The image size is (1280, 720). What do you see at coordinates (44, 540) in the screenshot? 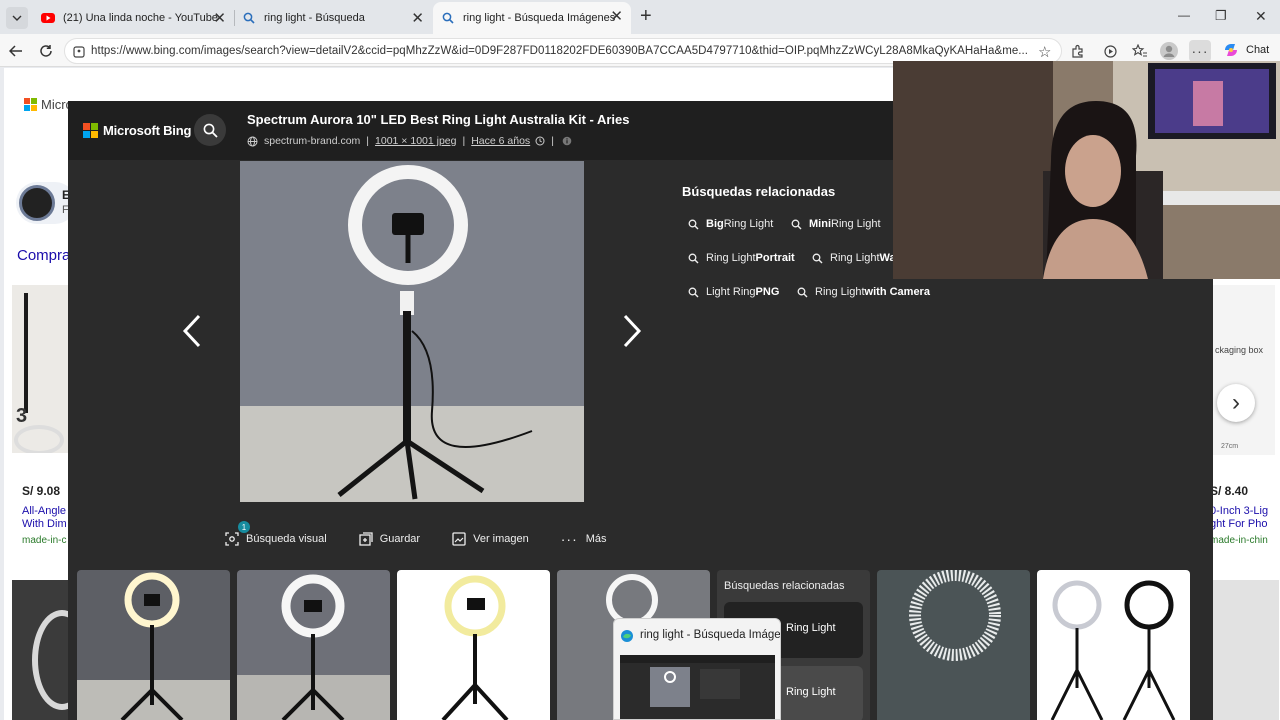
I see `product-source: made-in-c` at bounding box center [44, 540].